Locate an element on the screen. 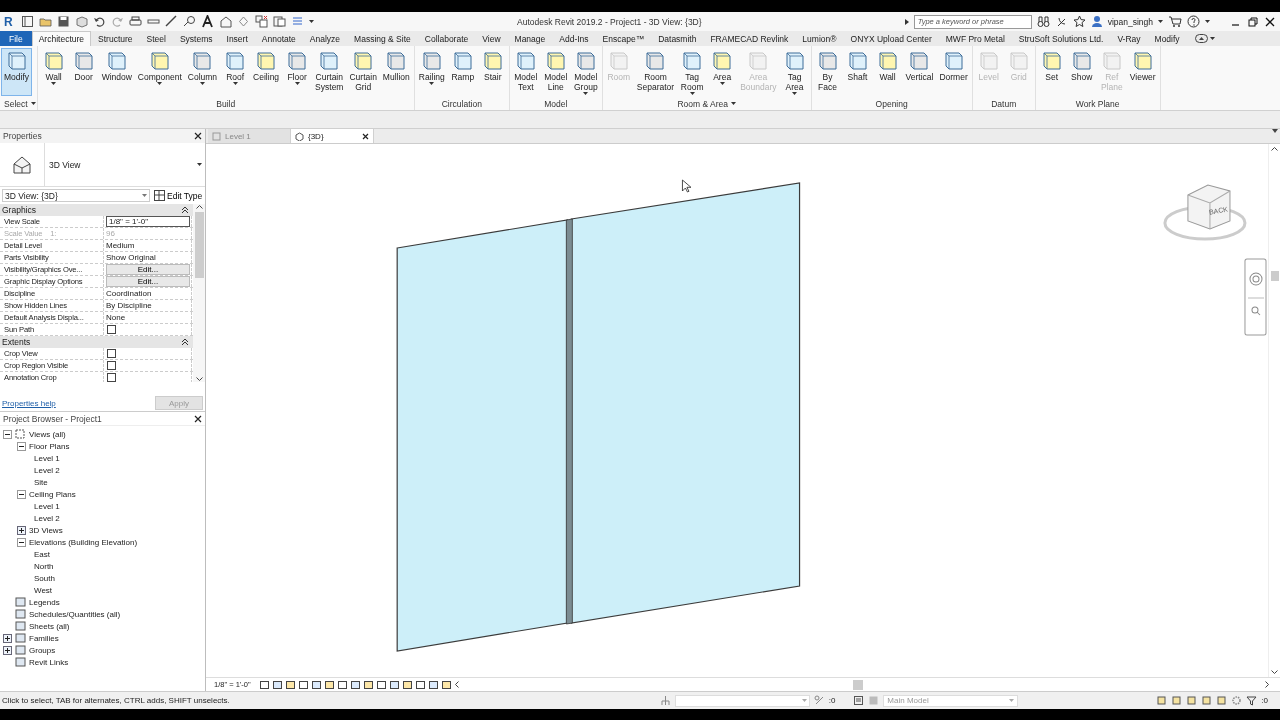 The width and height of the screenshot is (1280, 720). ribbon-tab: View is located at coordinates (491, 38).